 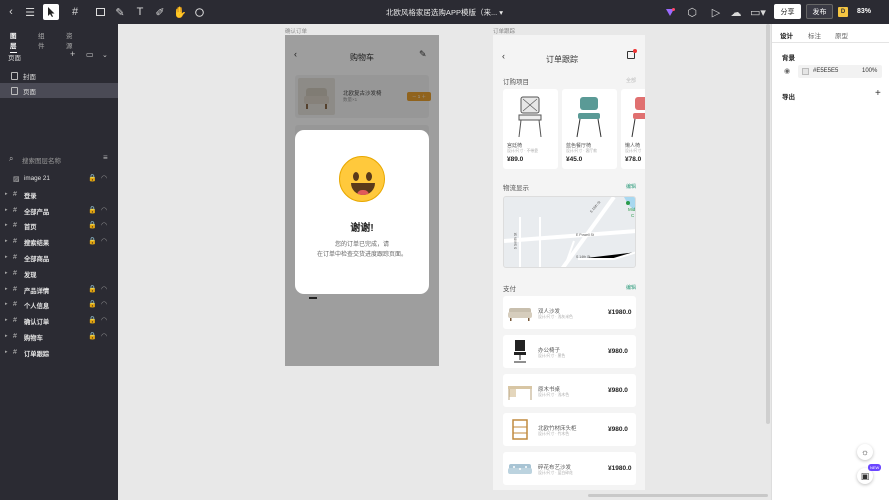 I want to click on product-name: 懒人椅, so click(x=633, y=146).